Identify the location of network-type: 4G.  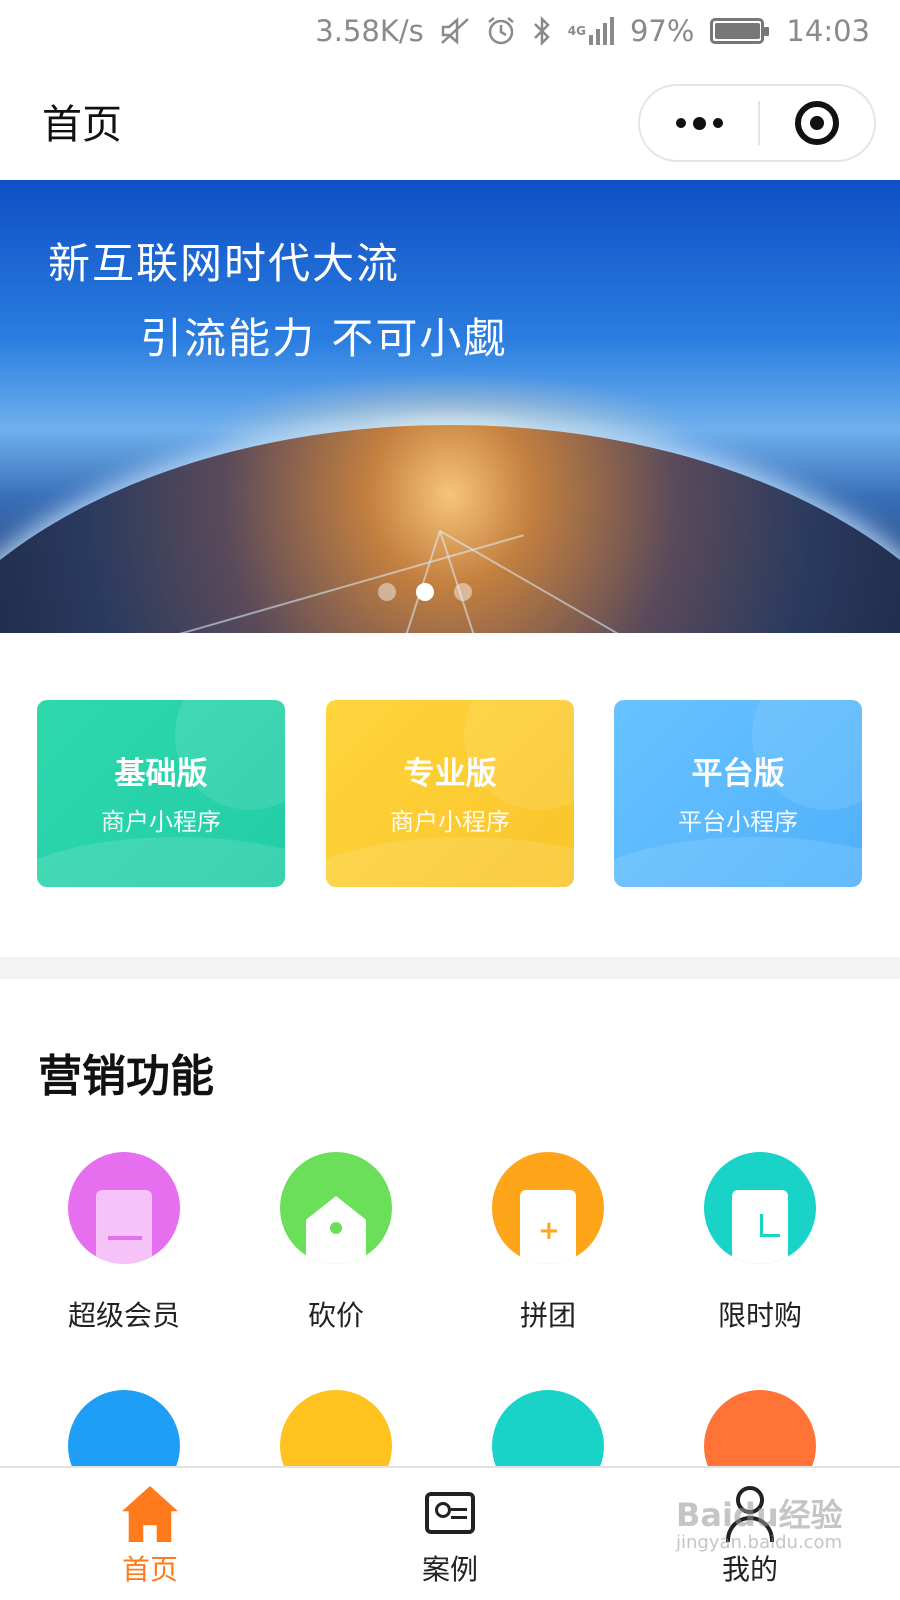
(576, 31).